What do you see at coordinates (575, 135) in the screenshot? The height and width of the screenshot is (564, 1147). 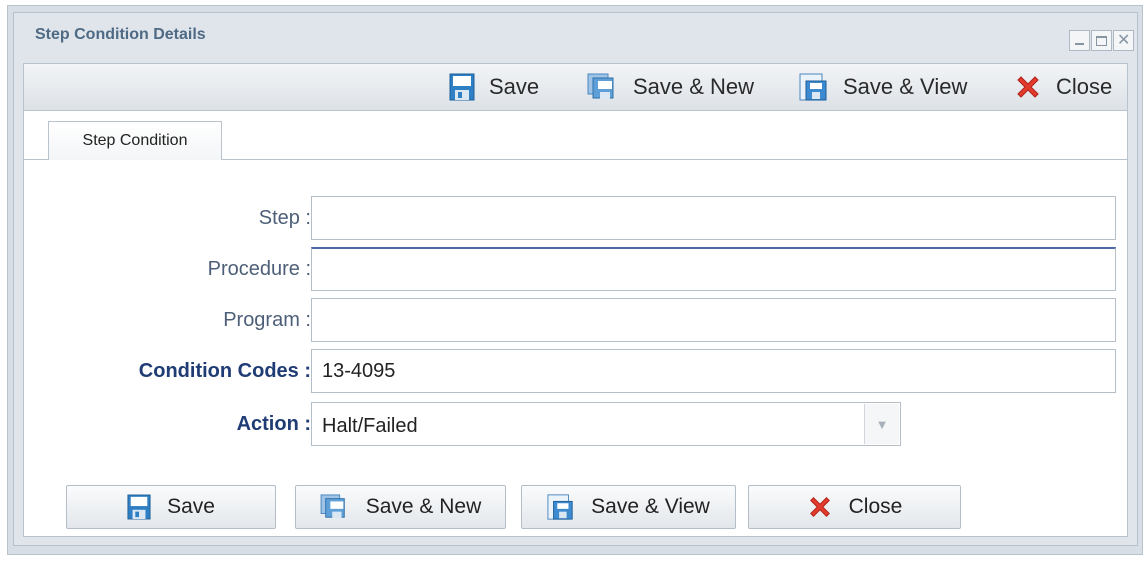 I see `tab-bar: Step Condition` at bounding box center [575, 135].